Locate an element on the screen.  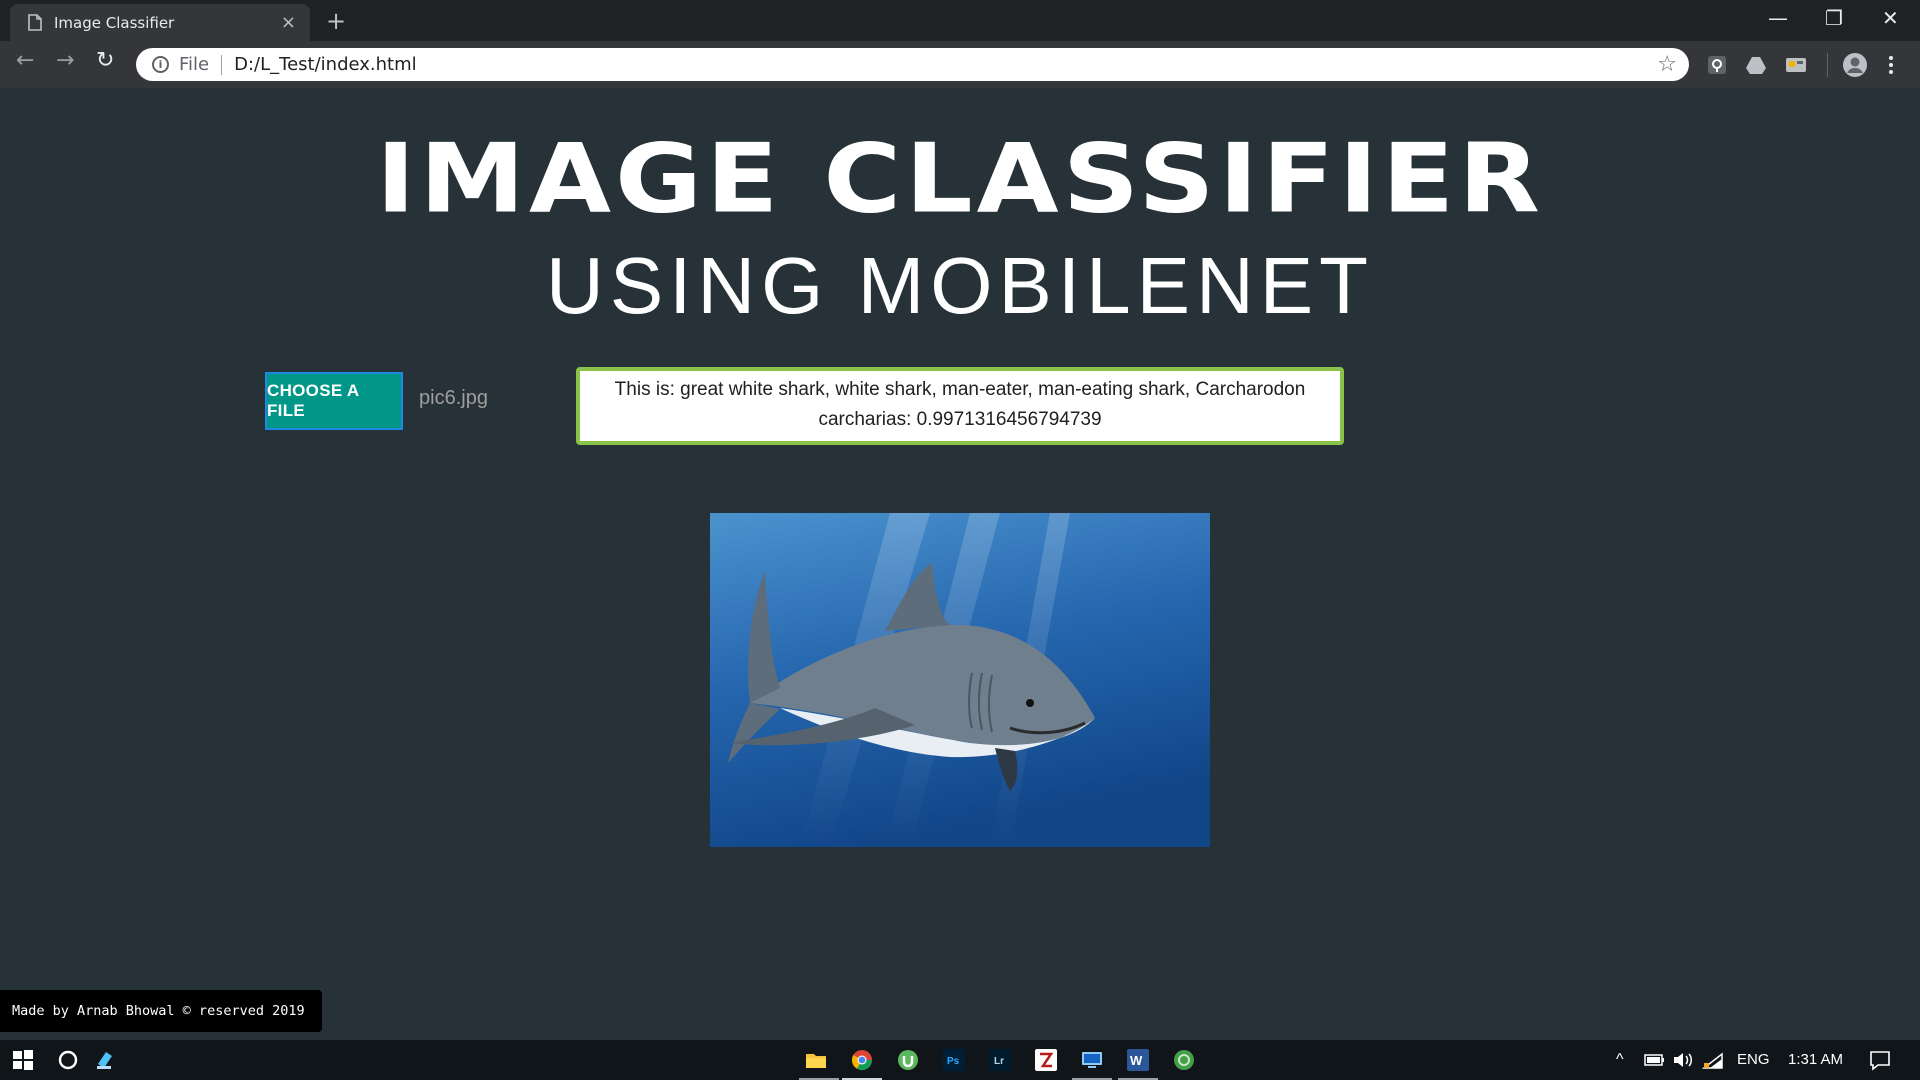
uploaded-image-preview is located at coordinates (960, 680).